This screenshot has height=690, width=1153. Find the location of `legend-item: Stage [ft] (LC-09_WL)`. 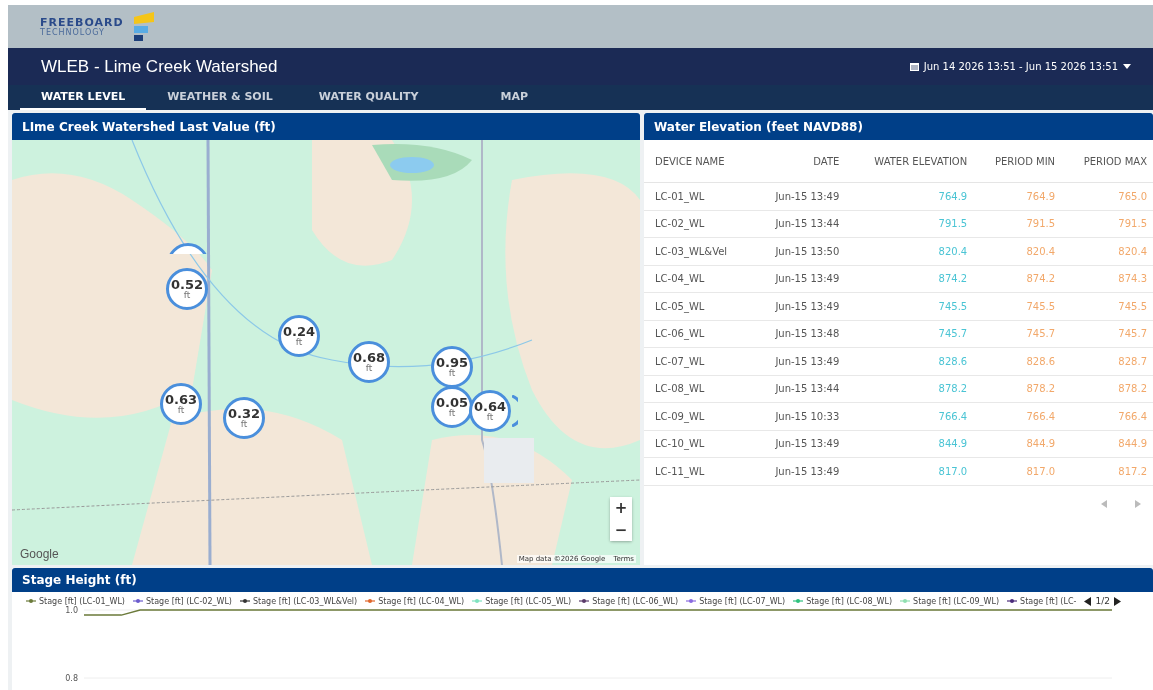

legend-item: Stage [ft] (LC-09_WL) is located at coordinates (950, 601).